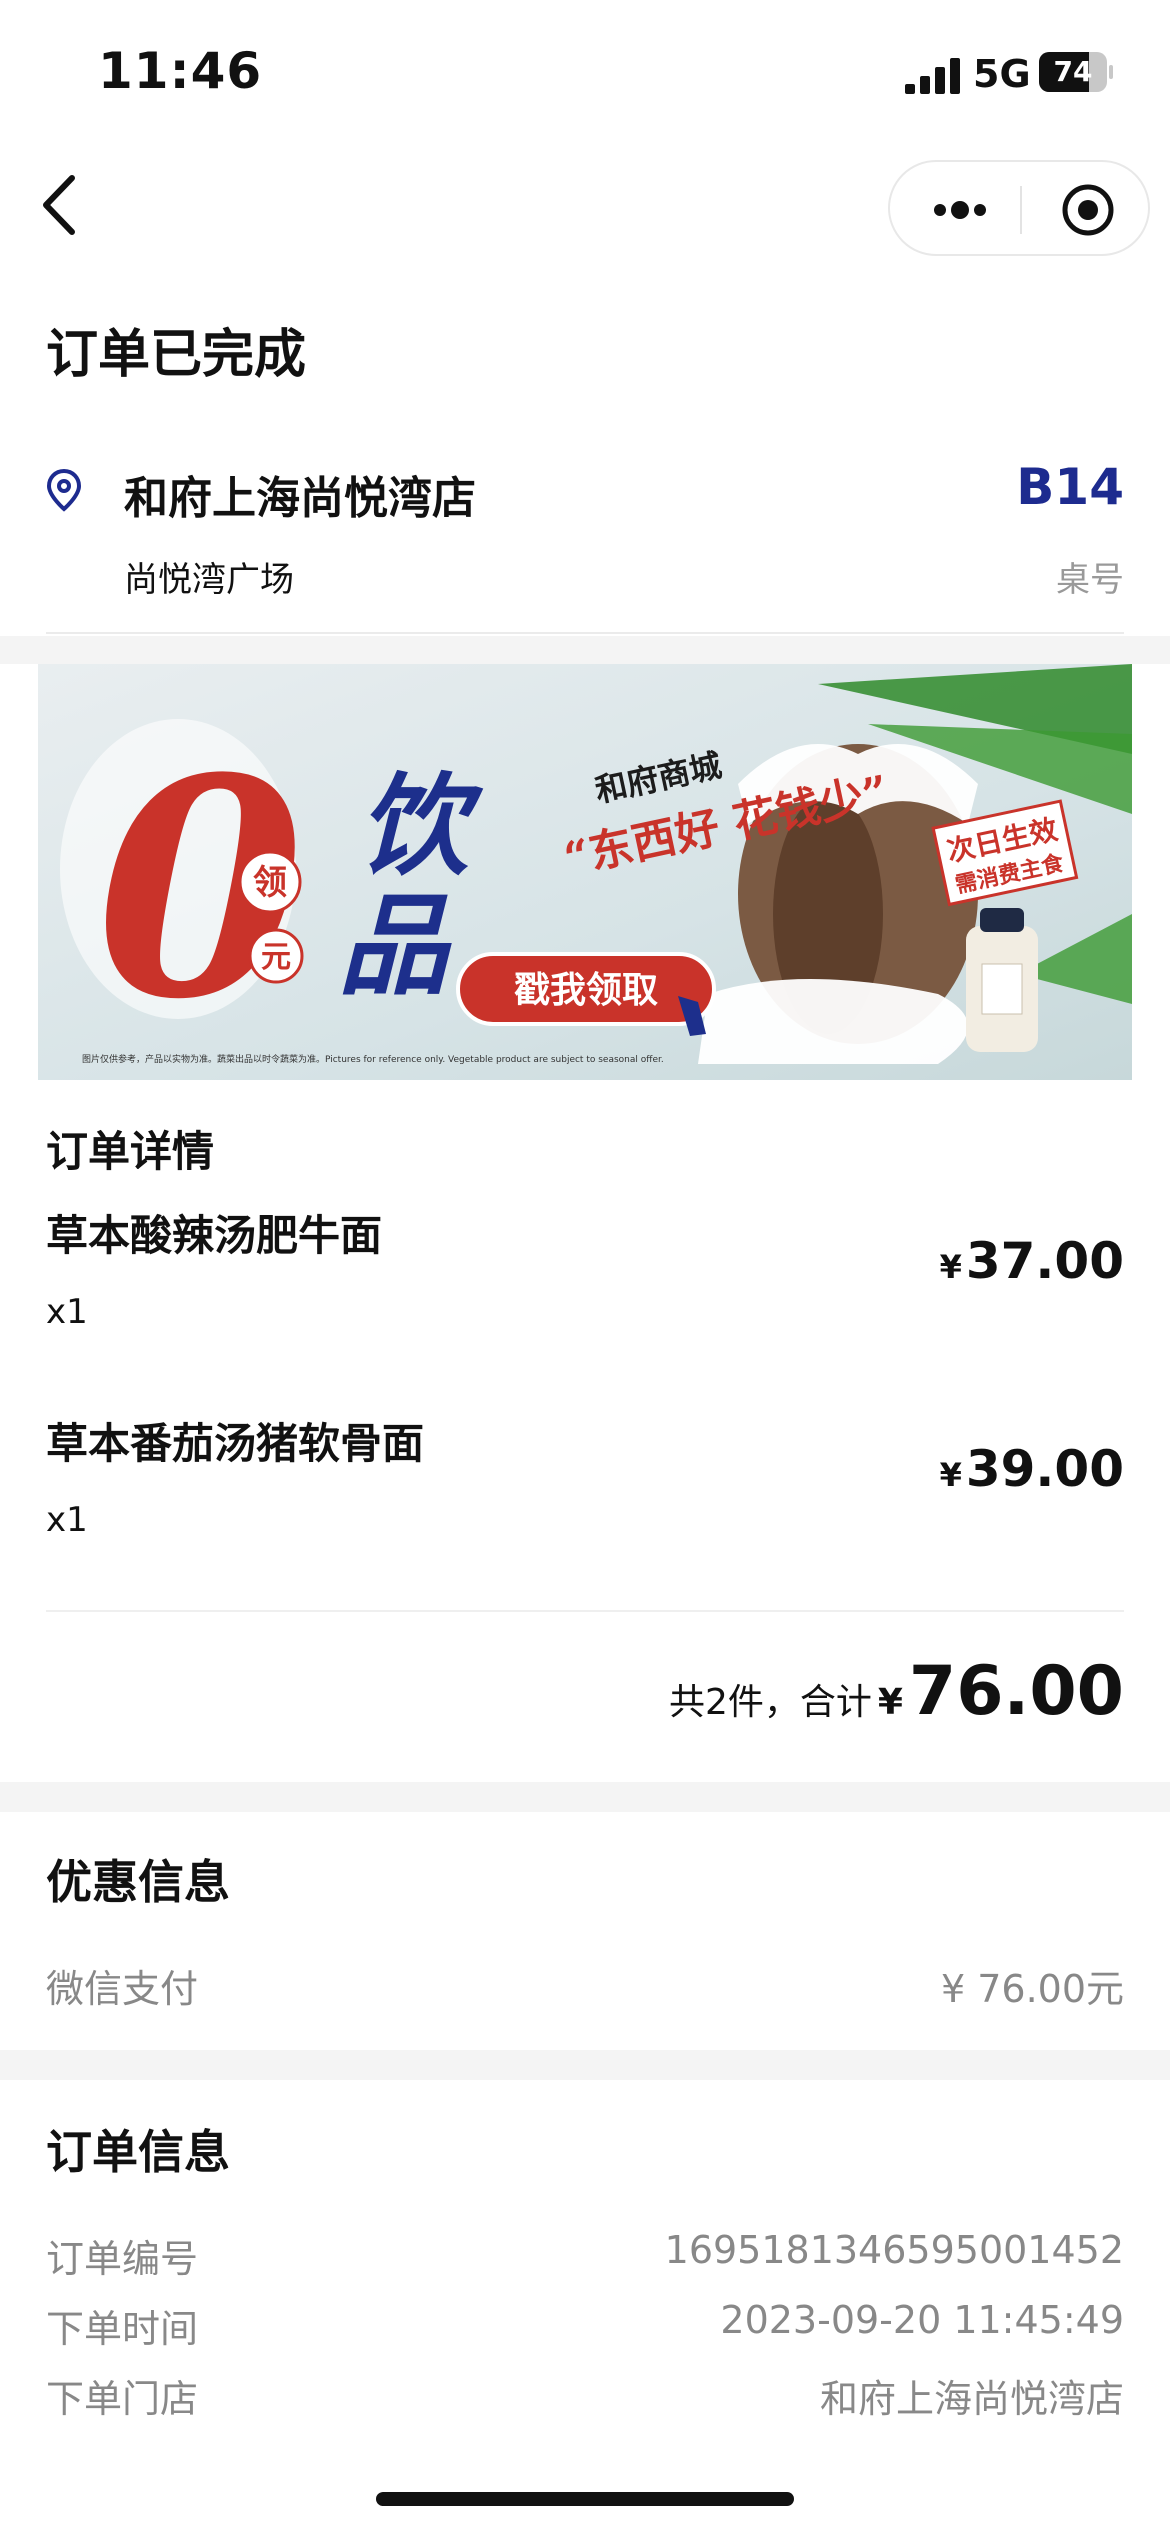  What do you see at coordinates (421, 825) in the screenshot?
I see `banner-yin: 饮` at bounding box center [421, 825].